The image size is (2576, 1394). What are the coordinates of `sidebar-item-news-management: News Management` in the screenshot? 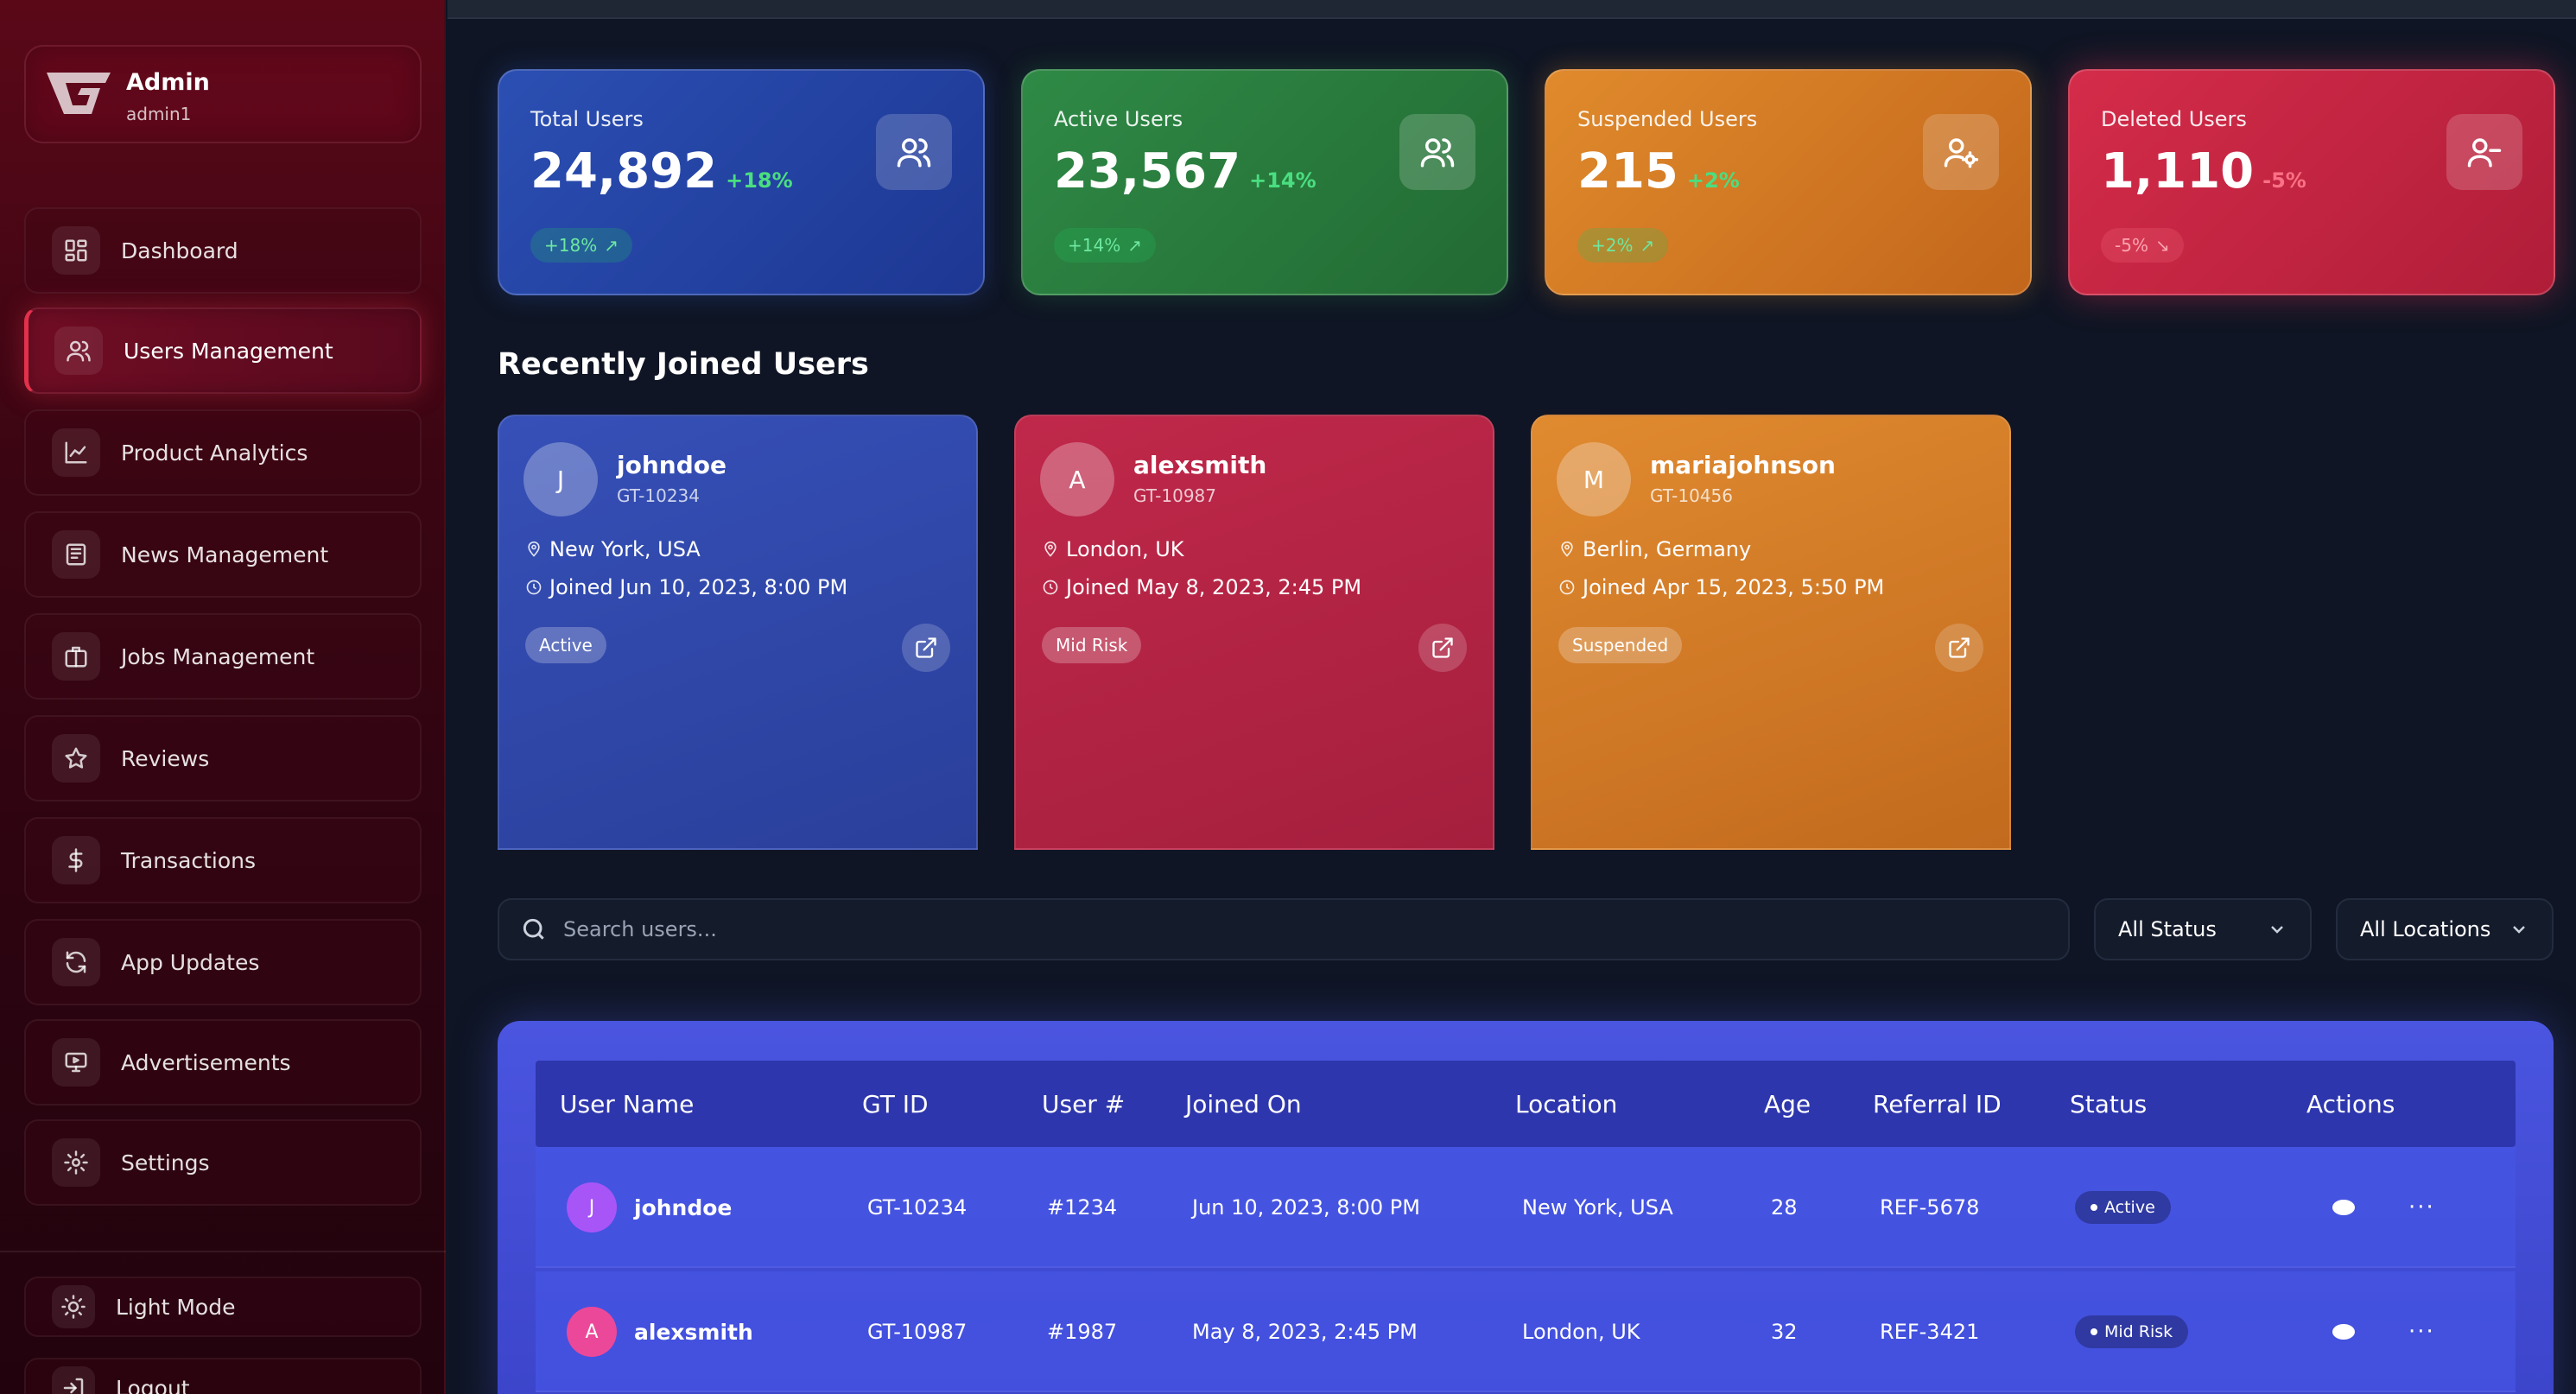 It's located at (223, 554).